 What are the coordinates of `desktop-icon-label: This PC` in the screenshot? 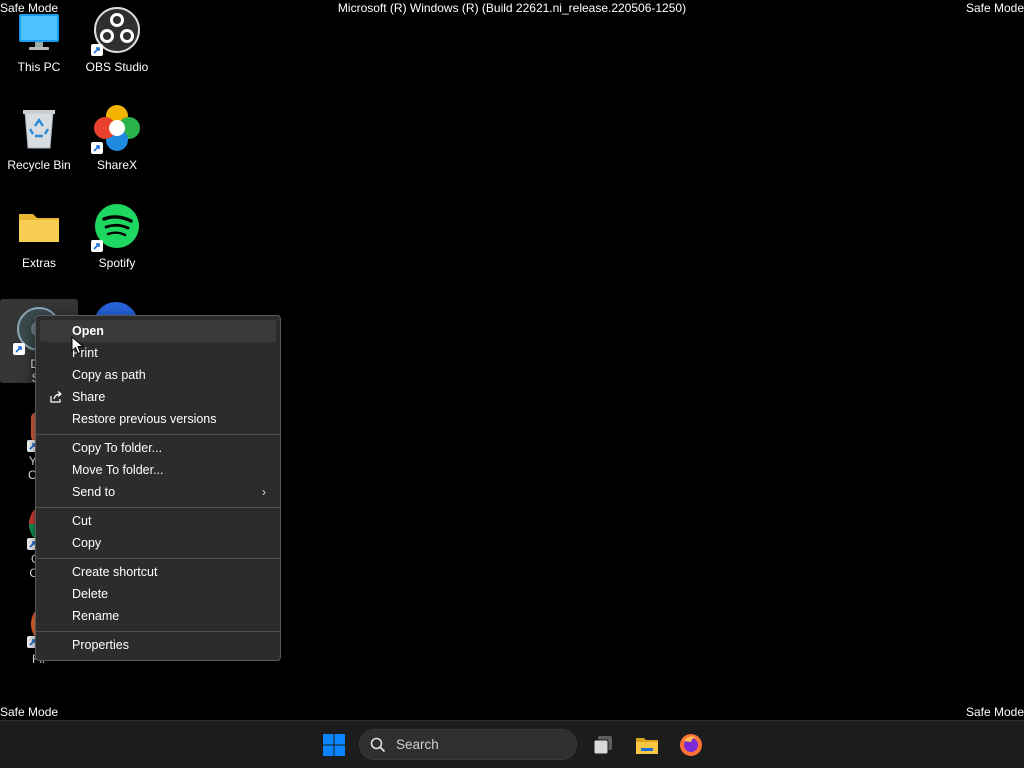 It's located at (39, 67).